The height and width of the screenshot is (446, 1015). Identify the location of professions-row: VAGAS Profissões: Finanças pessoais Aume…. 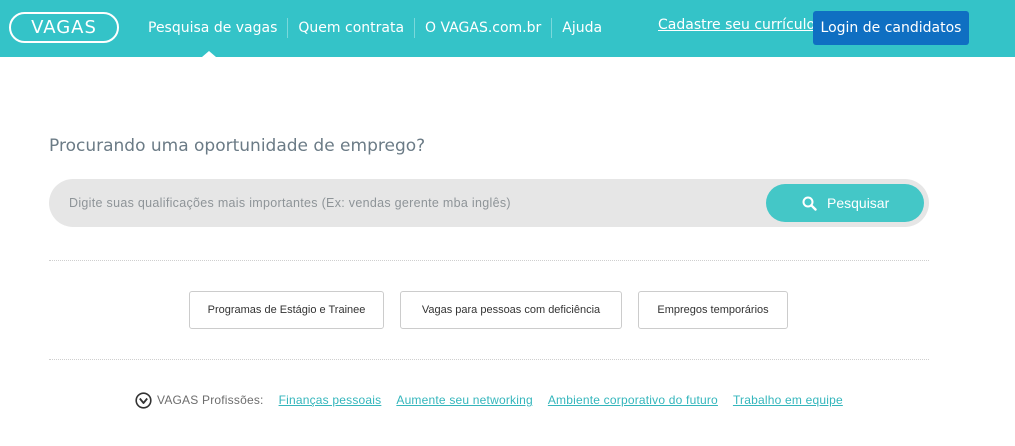
(496, 400).